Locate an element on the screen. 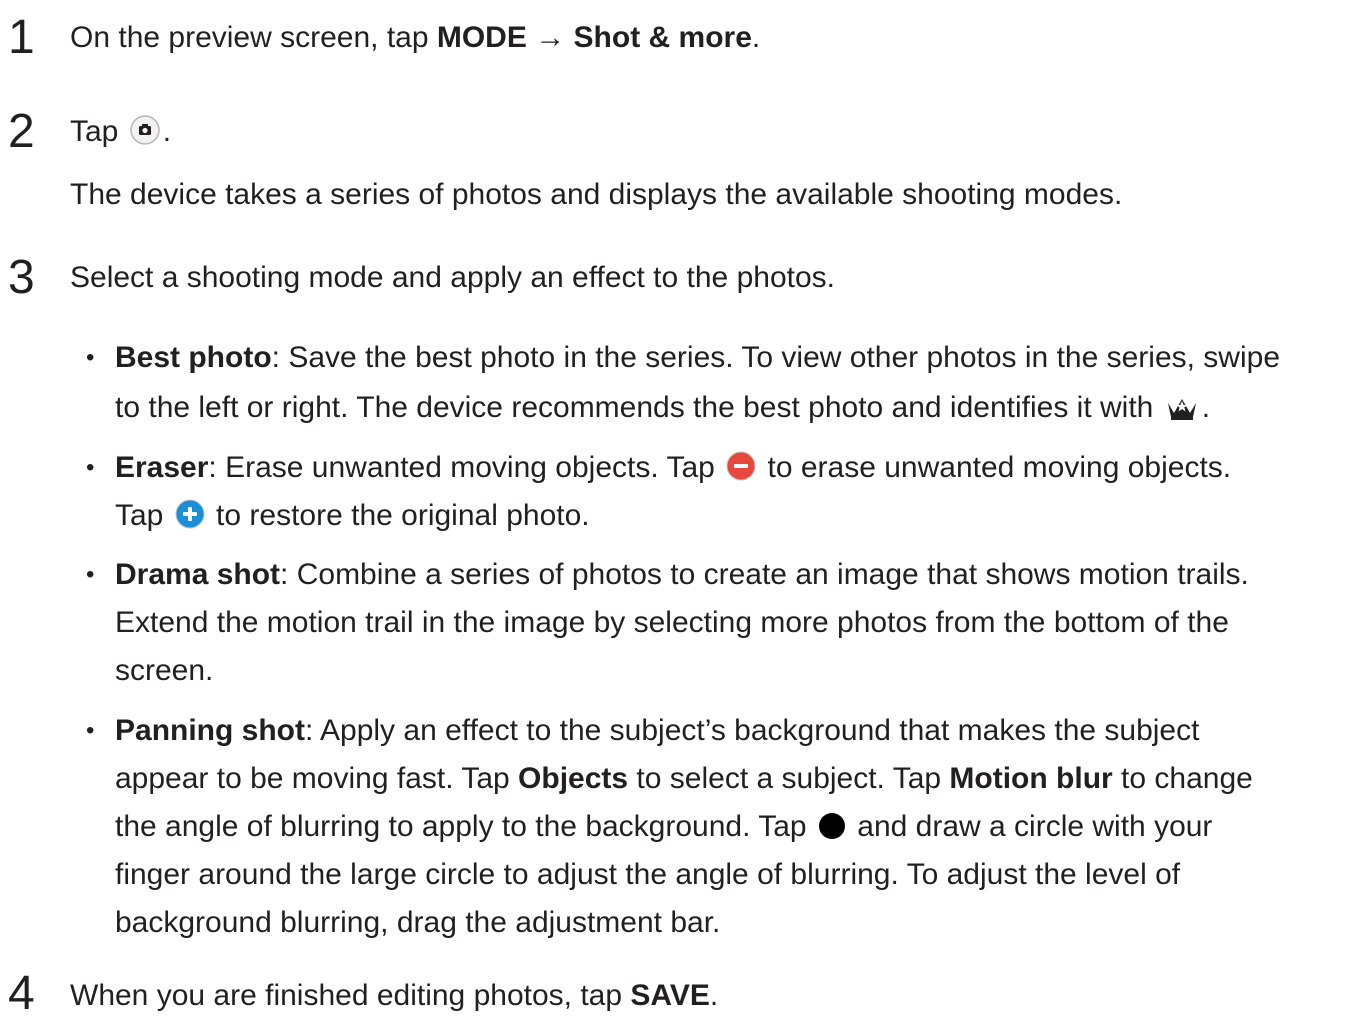  step-2-text: Tap . is located at coordinates (120, 134).